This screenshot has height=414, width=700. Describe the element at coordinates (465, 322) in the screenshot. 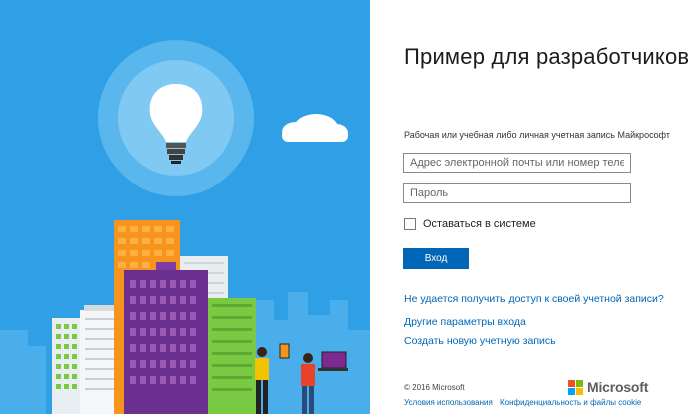

I see `other-sign-in-options-link: Другие параметры входа` at that location.